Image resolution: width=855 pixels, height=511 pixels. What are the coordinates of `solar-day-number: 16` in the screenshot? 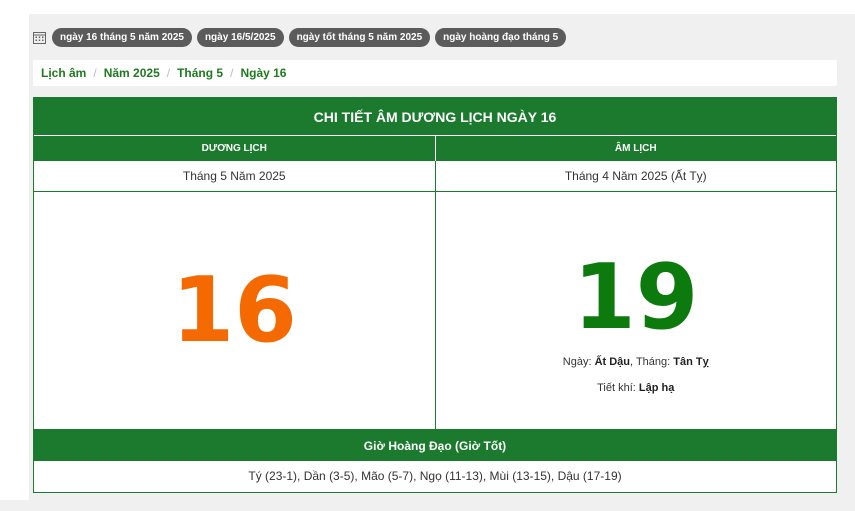 It's located at (234, 310).